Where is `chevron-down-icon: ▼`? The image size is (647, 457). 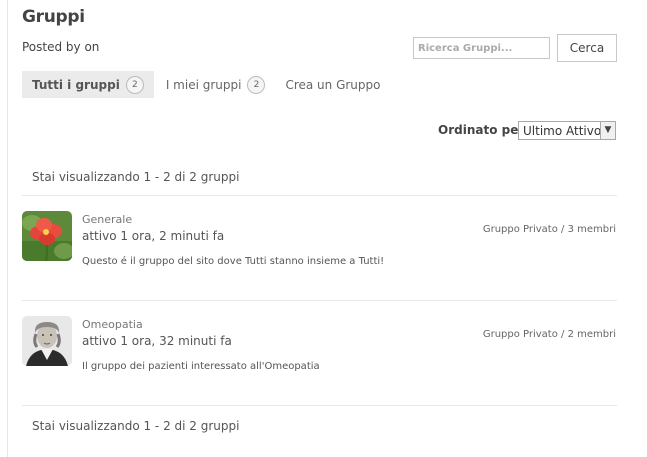
chevron-down-icon: ▼ is located at coordinates (607, 130).